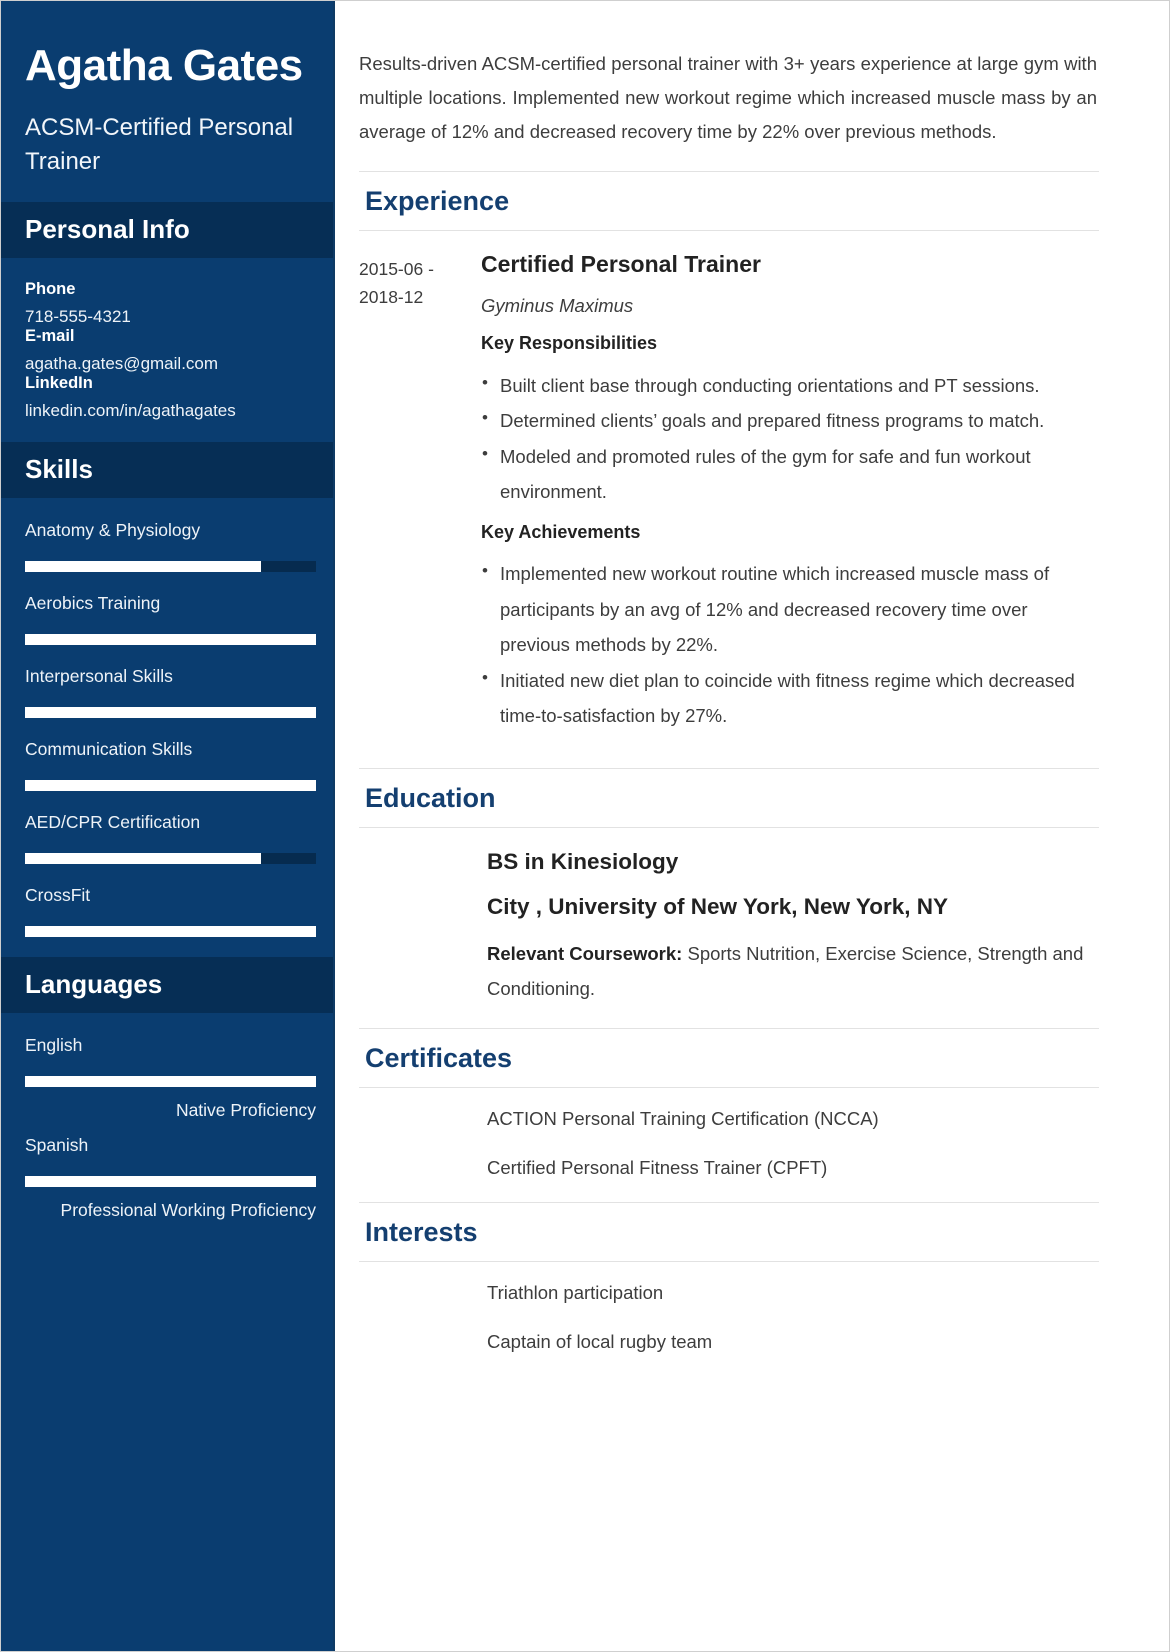 The width and height of the screenshot is (1170, 1652). What do you see at coordinates (50, 336) in the screenshot?
I see `email-label: E-mail` at bounding box center [50, 336].